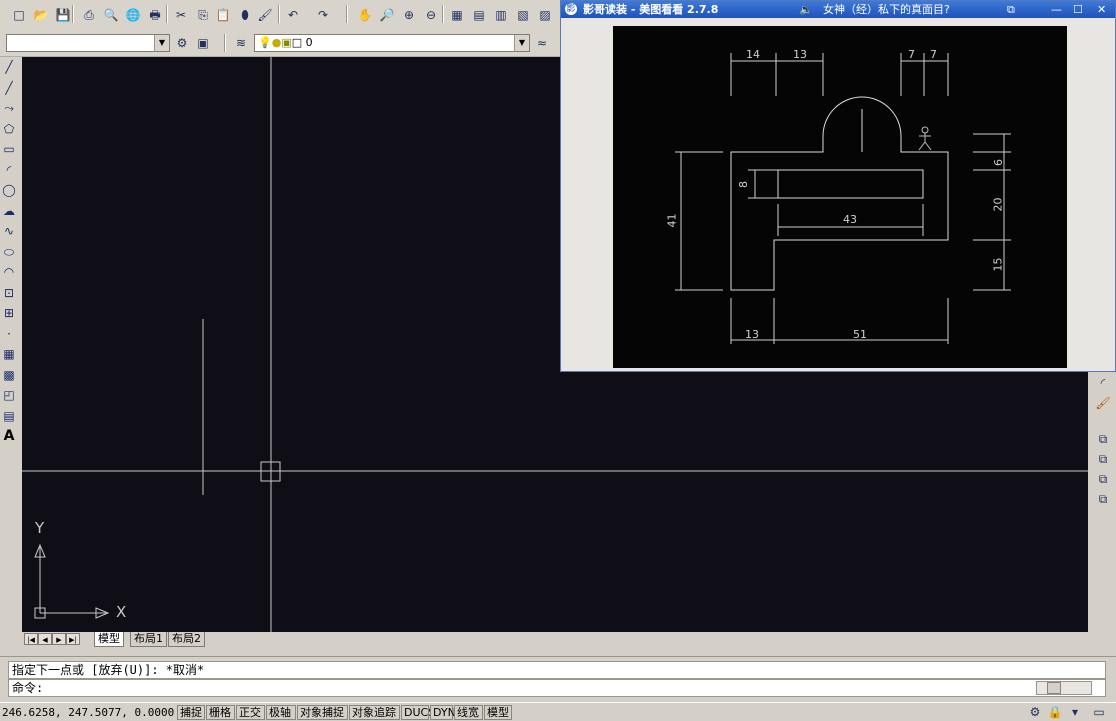 Image resolution: width=1116 pixels, height=721 pixels. What do you see at coordinates (431, 15) in the screenshot?
I see `zoom-prev-icon: ⊖` at bounding box center [431, 15].